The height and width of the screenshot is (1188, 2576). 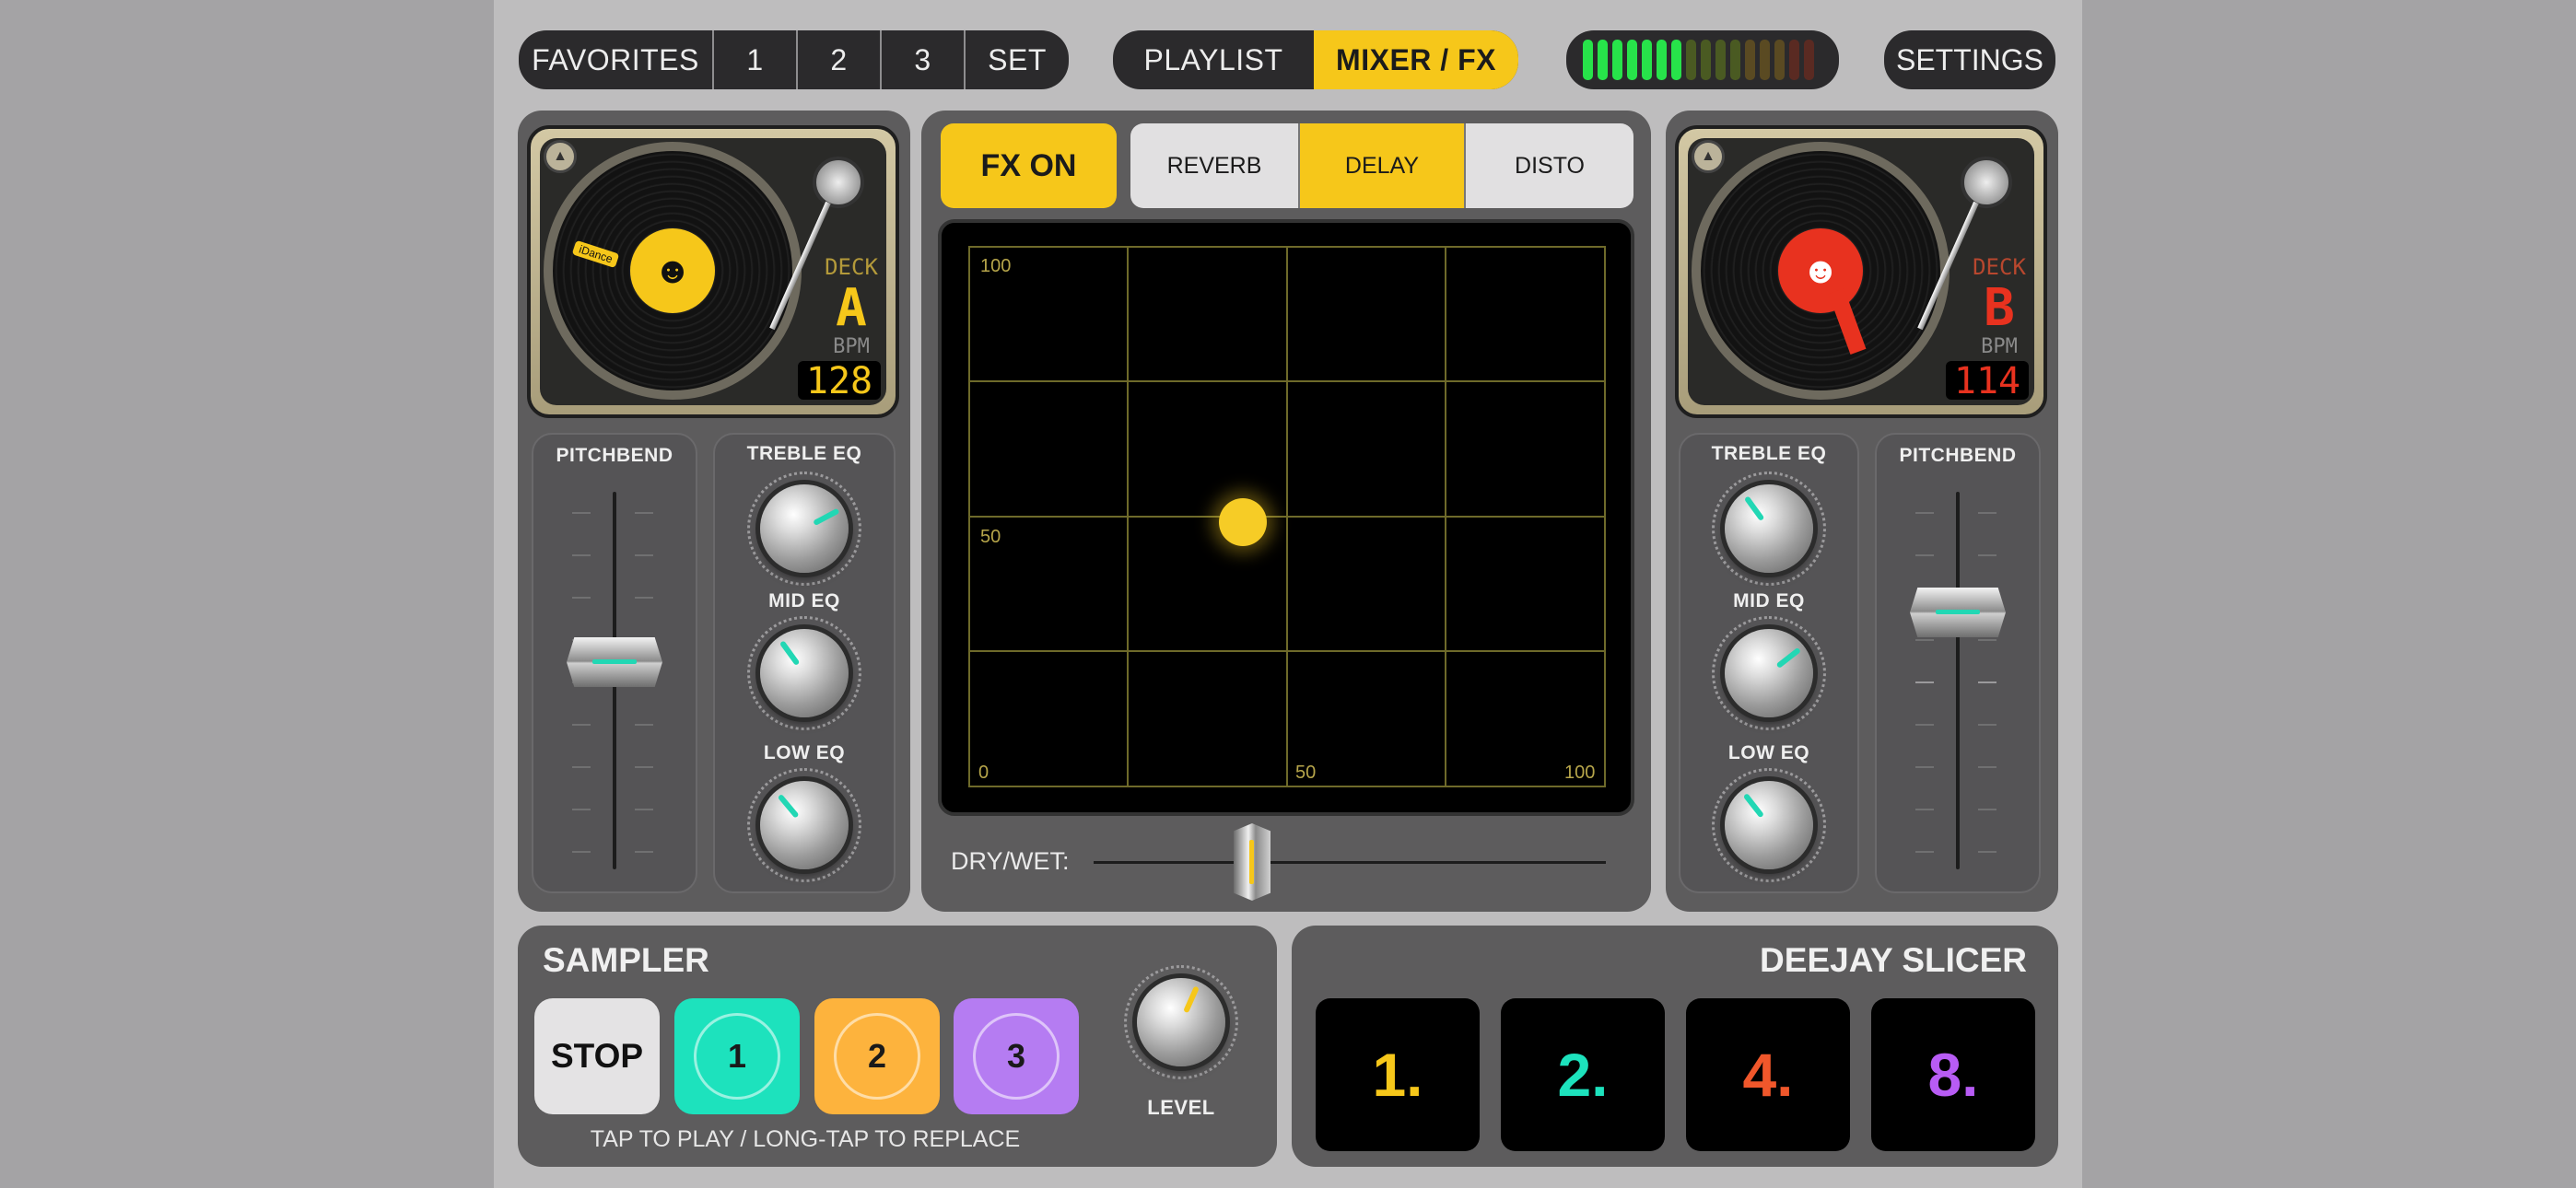 What do you see at coordinates (1768, 1074) in the screenshot?
I see `slicer-pad-4: 4.` at bounding box center [1768, 1074].